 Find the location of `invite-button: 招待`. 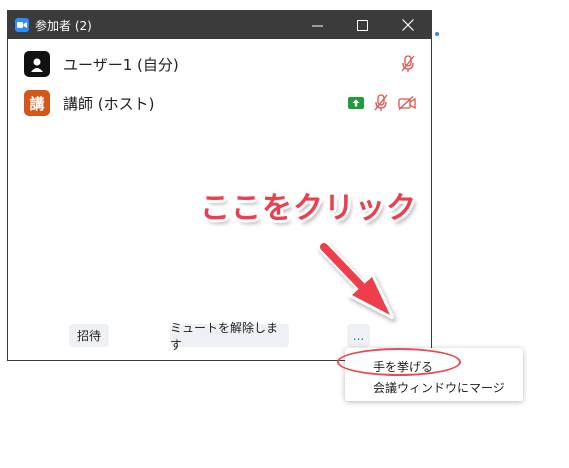

invite-button: 招待 is located at coordinates (89, 335).